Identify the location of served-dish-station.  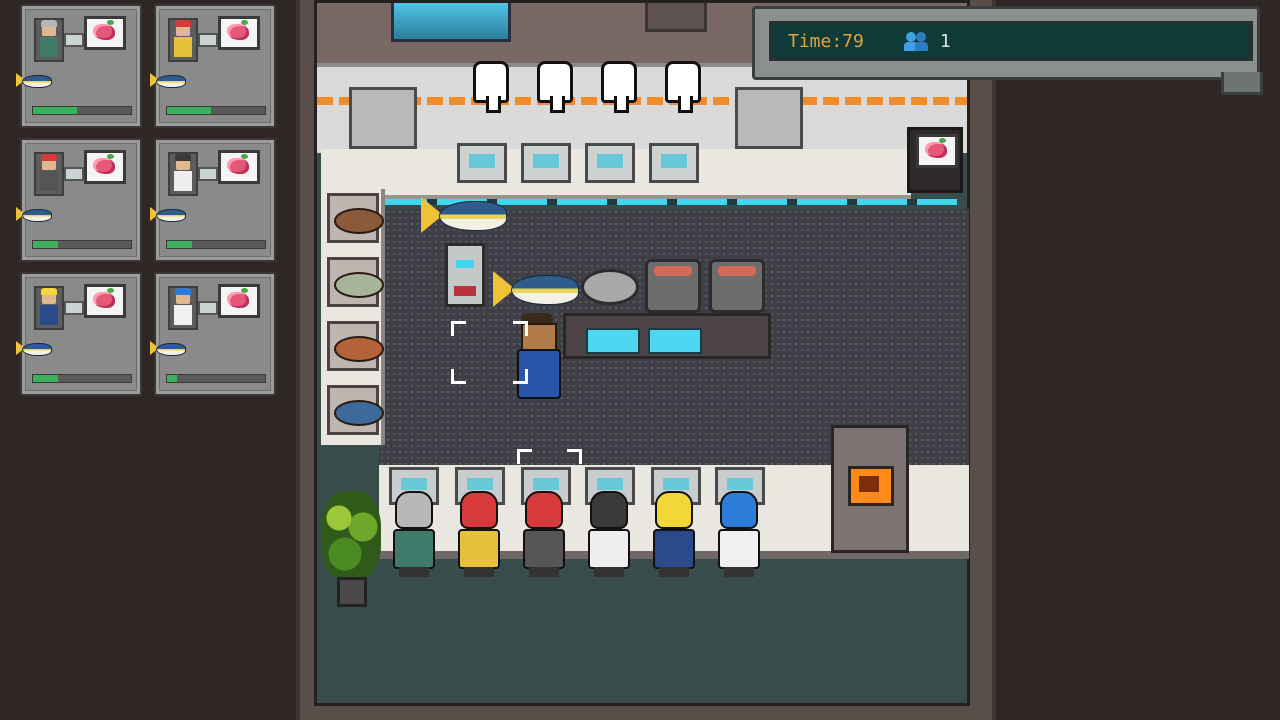
(935, 160).